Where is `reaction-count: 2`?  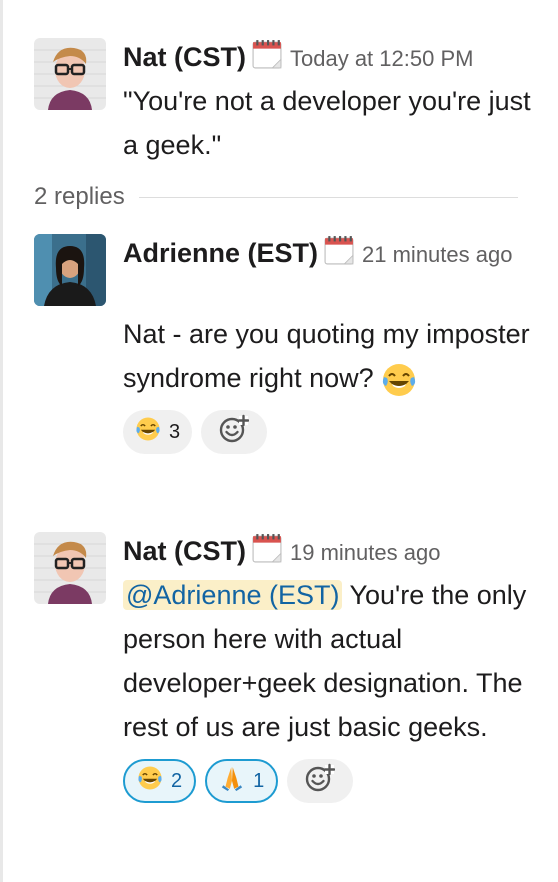
reaction-count: 2 is located at coordinates (177, 780).